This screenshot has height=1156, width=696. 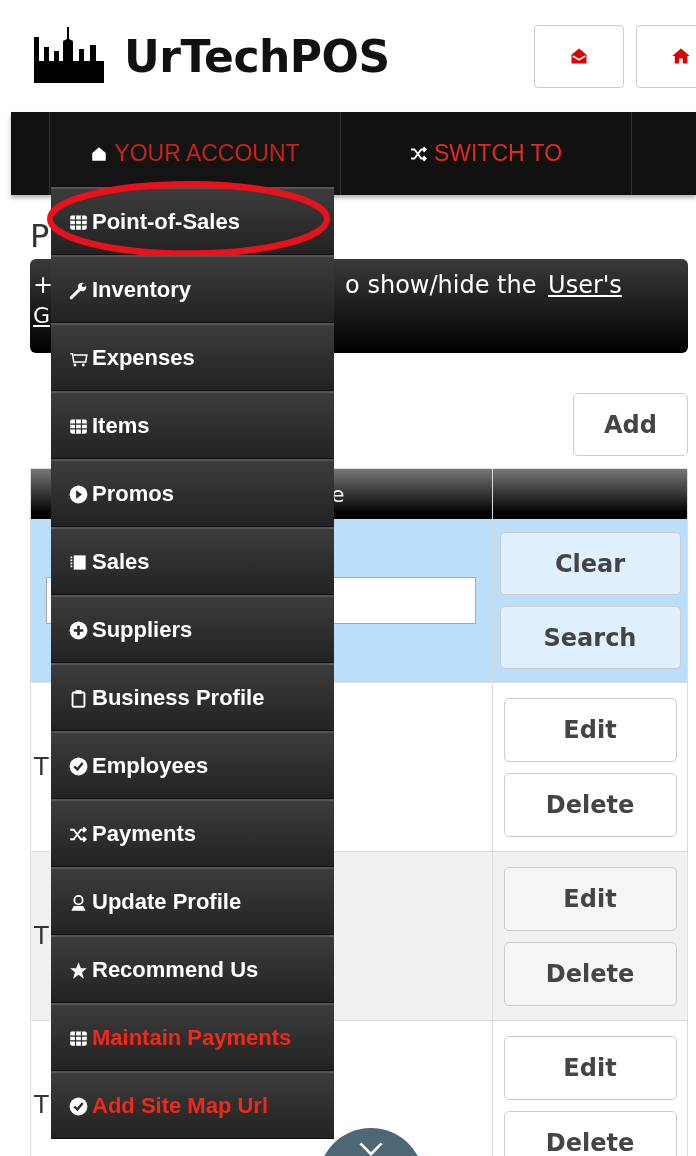 What do you see at coordinates (192, 765) in the screenshot?
I see `menu-item: Employees` at bounding box center [192, 765].